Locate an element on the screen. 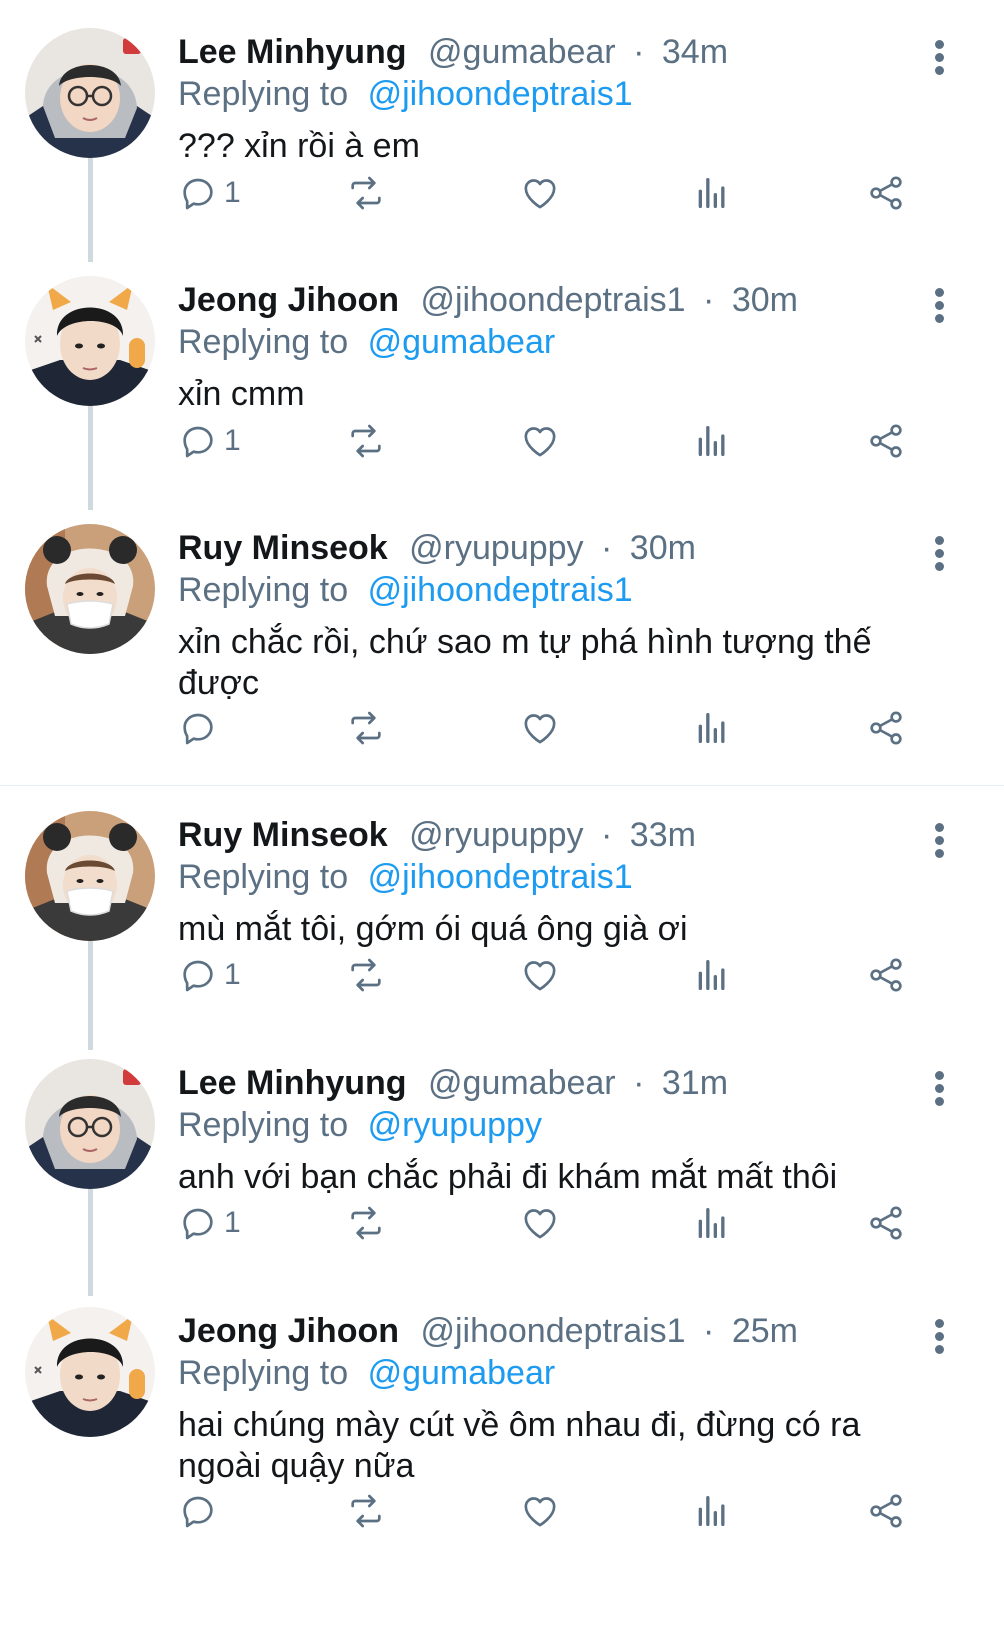  timestamp: 33m is located at coordinates (663, 835).